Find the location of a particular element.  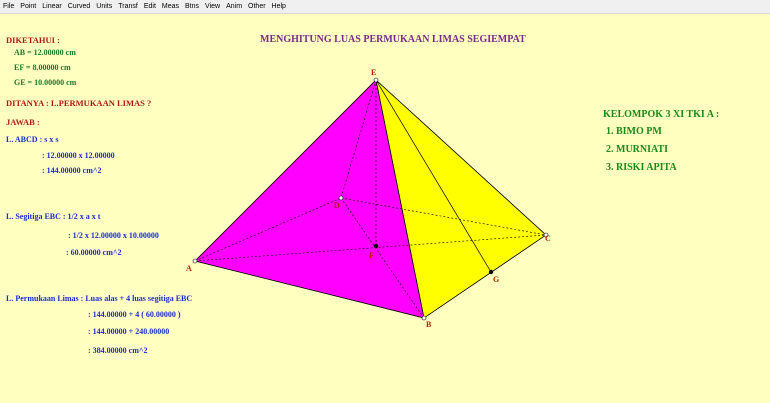

menu-linear: Linear is located at coordinates (51, 6).